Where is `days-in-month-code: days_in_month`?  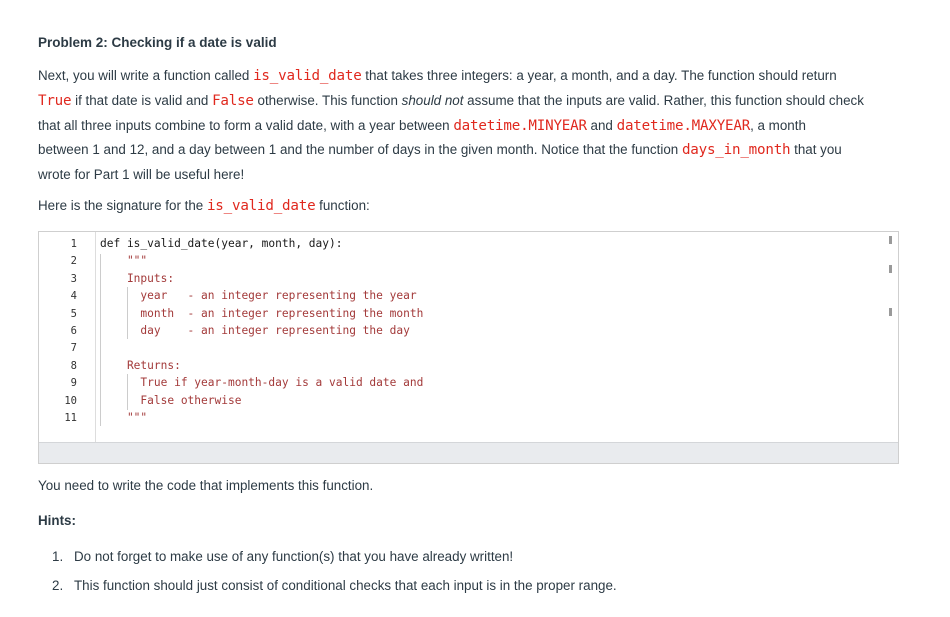
days-in-month-code: days_in_month is located at coordinates (736, 150).